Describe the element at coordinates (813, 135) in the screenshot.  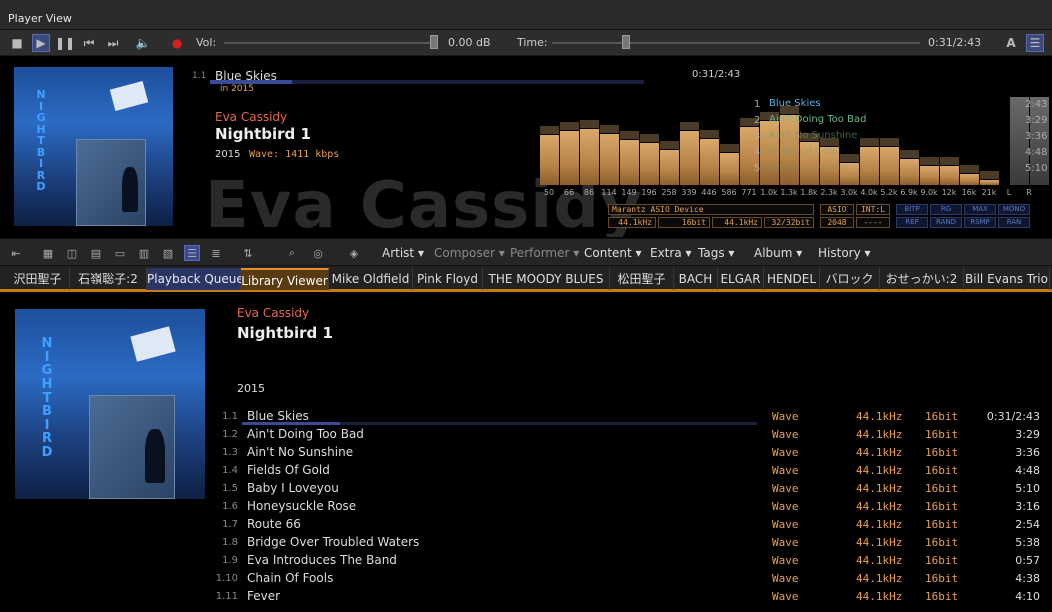
I see `mini-queue-title: Ain't No Sunshine` at that location.